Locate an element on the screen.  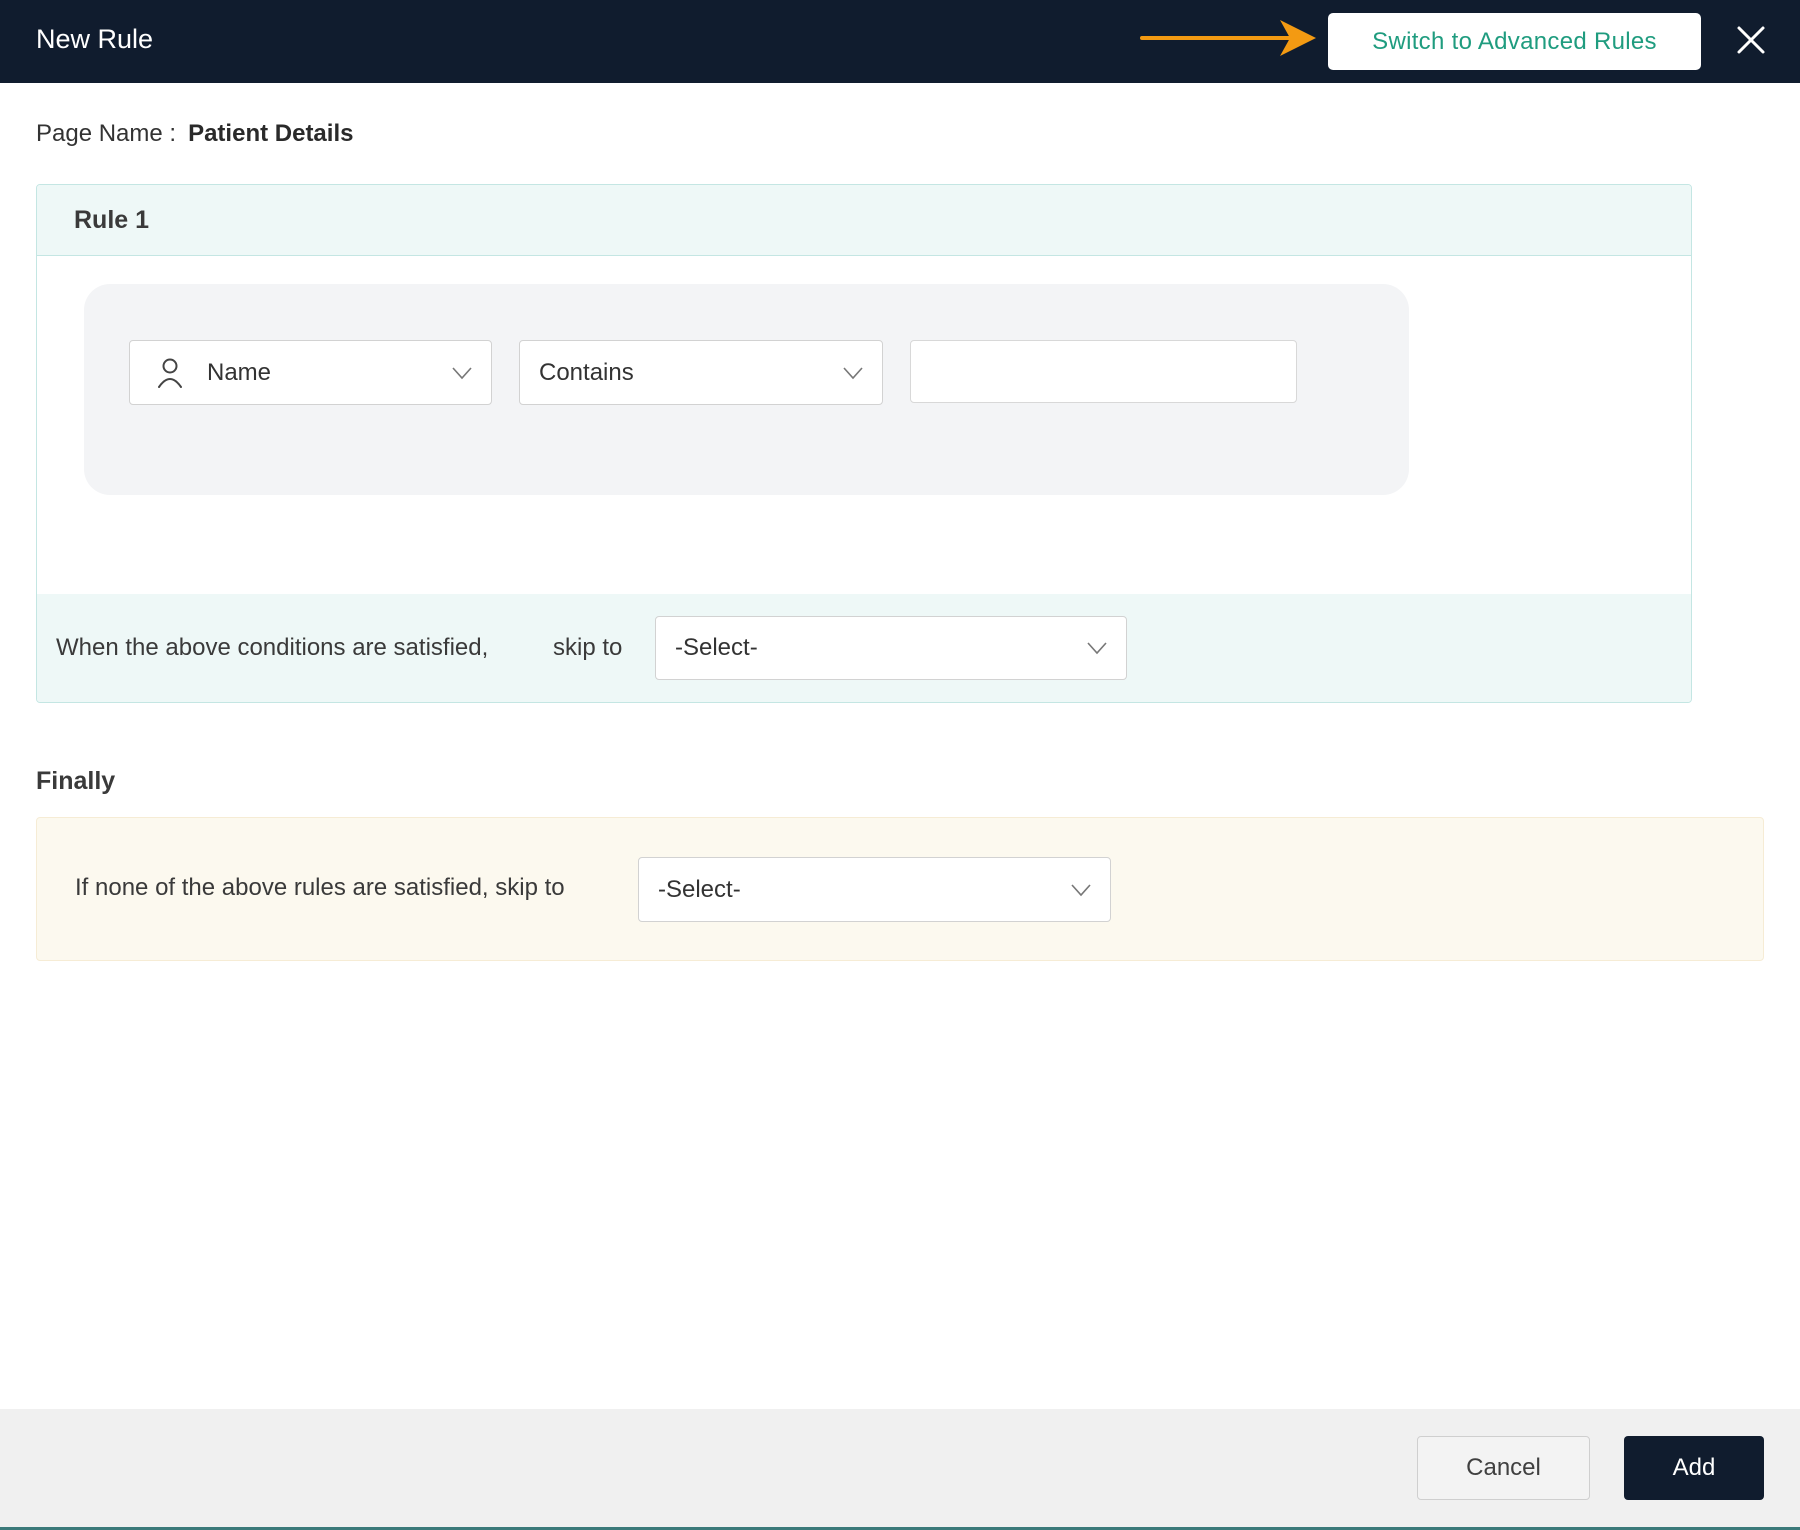
page-name: Page Name : Patient Details is located at coordinates (194, 134).